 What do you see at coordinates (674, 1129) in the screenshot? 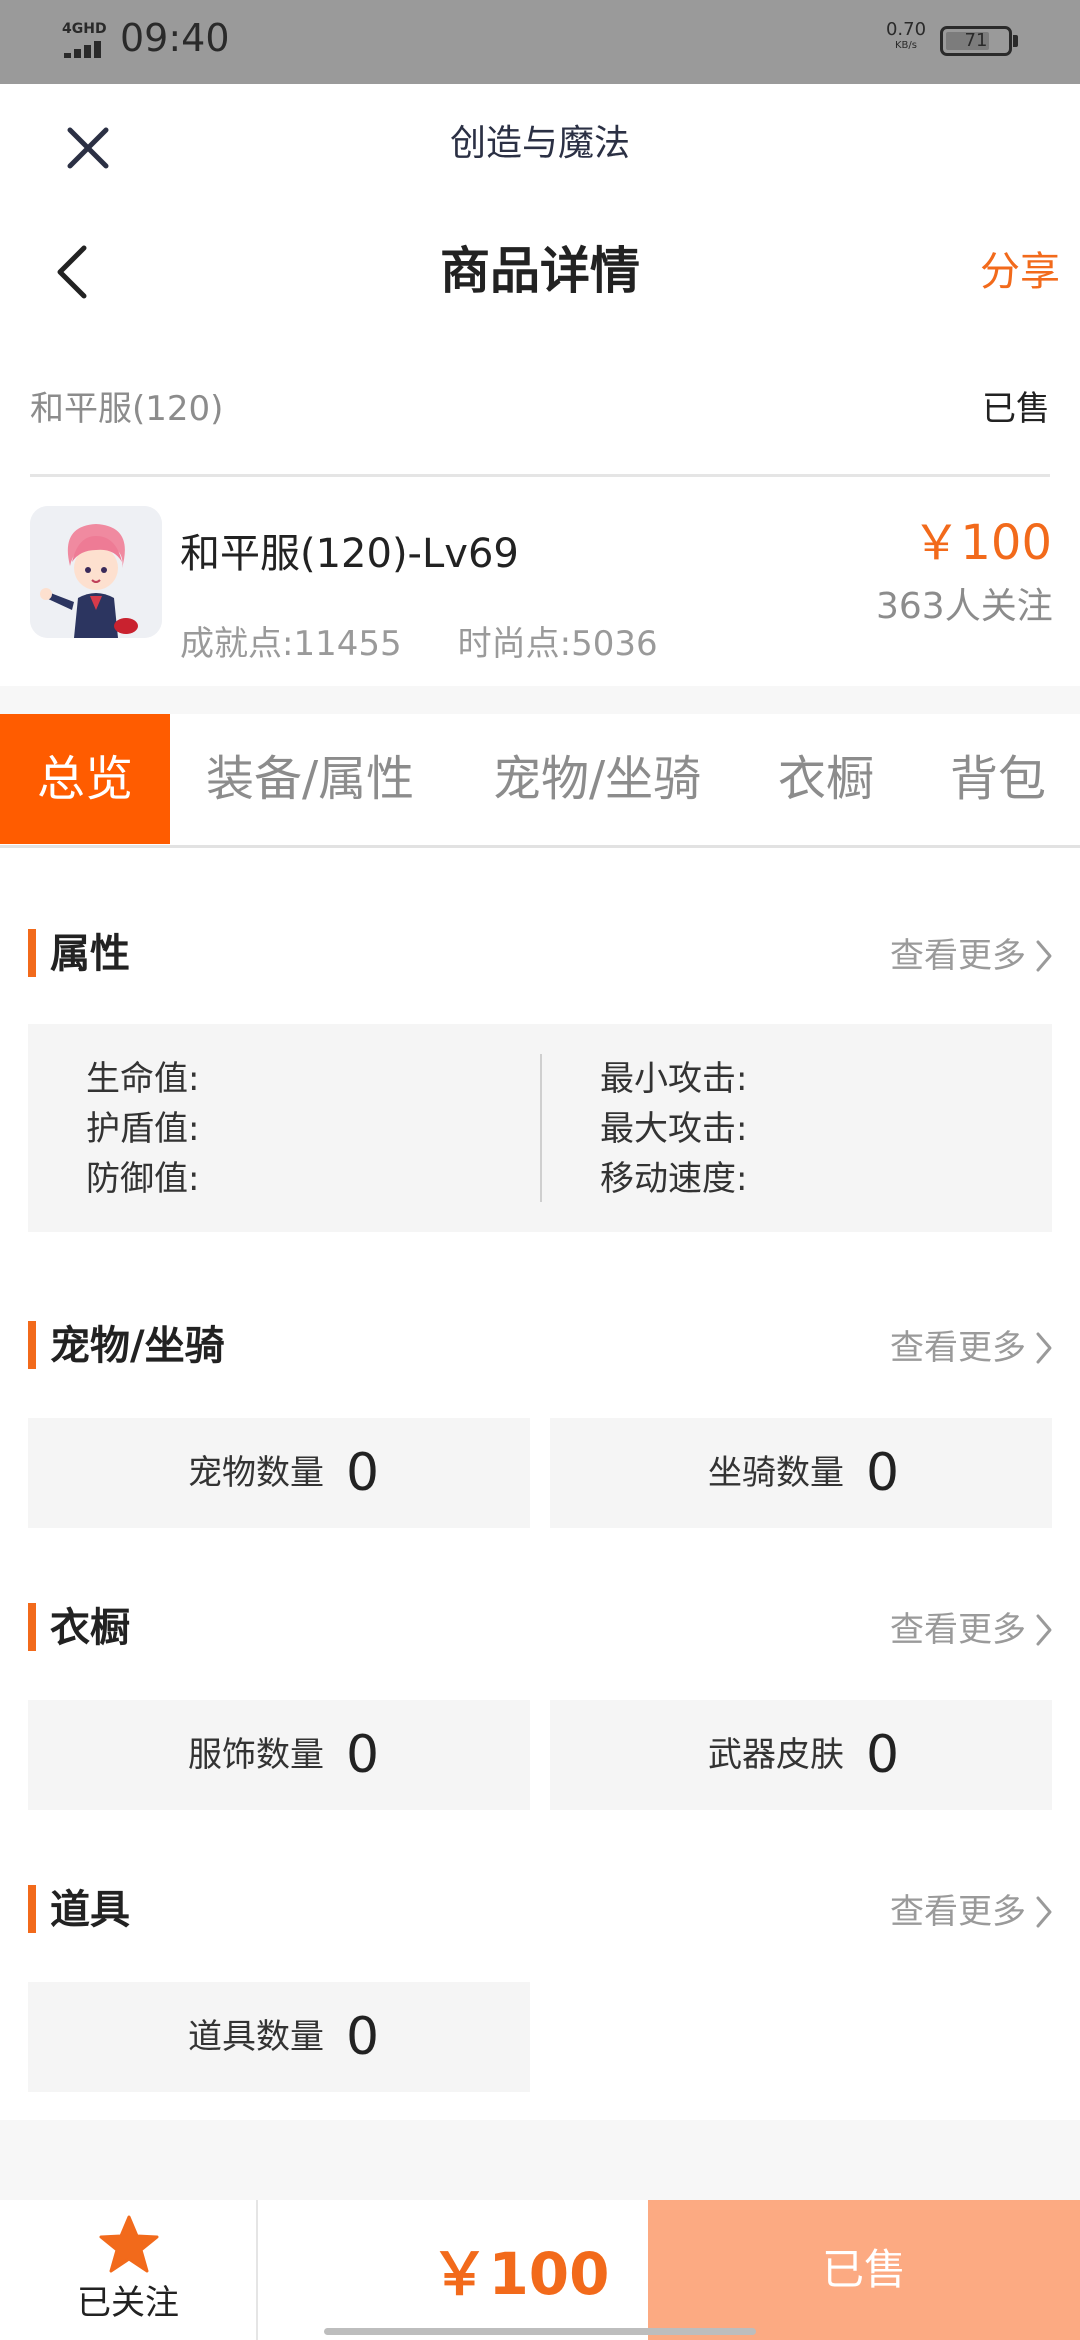
I see `attr-max-attack: 最大攻击:` at bounding box center [674, 1129].